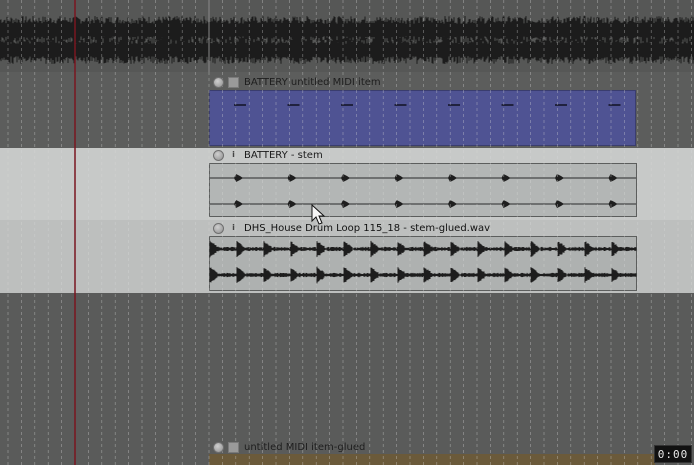 The height and width of the screenshot is (465, 694). Describe the element at coordinates (423, 190) in the screenshot. I see `stem-audio-item` at that location.